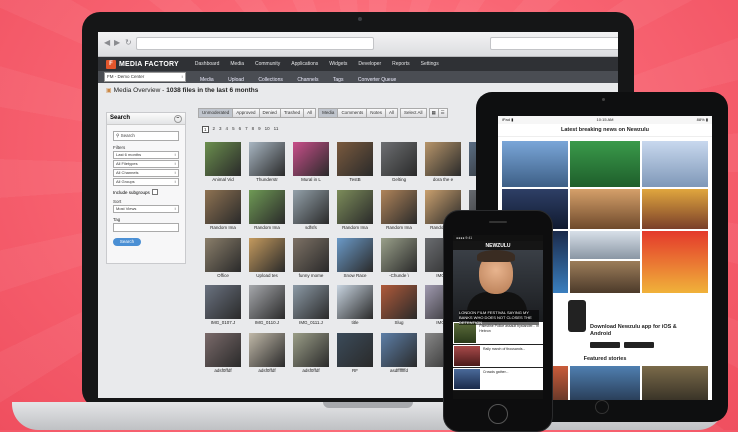  What do you see at coordinates (207, 80) in the screenshot?
I see `subnav-media: Media` at bounding box center [207, 80].